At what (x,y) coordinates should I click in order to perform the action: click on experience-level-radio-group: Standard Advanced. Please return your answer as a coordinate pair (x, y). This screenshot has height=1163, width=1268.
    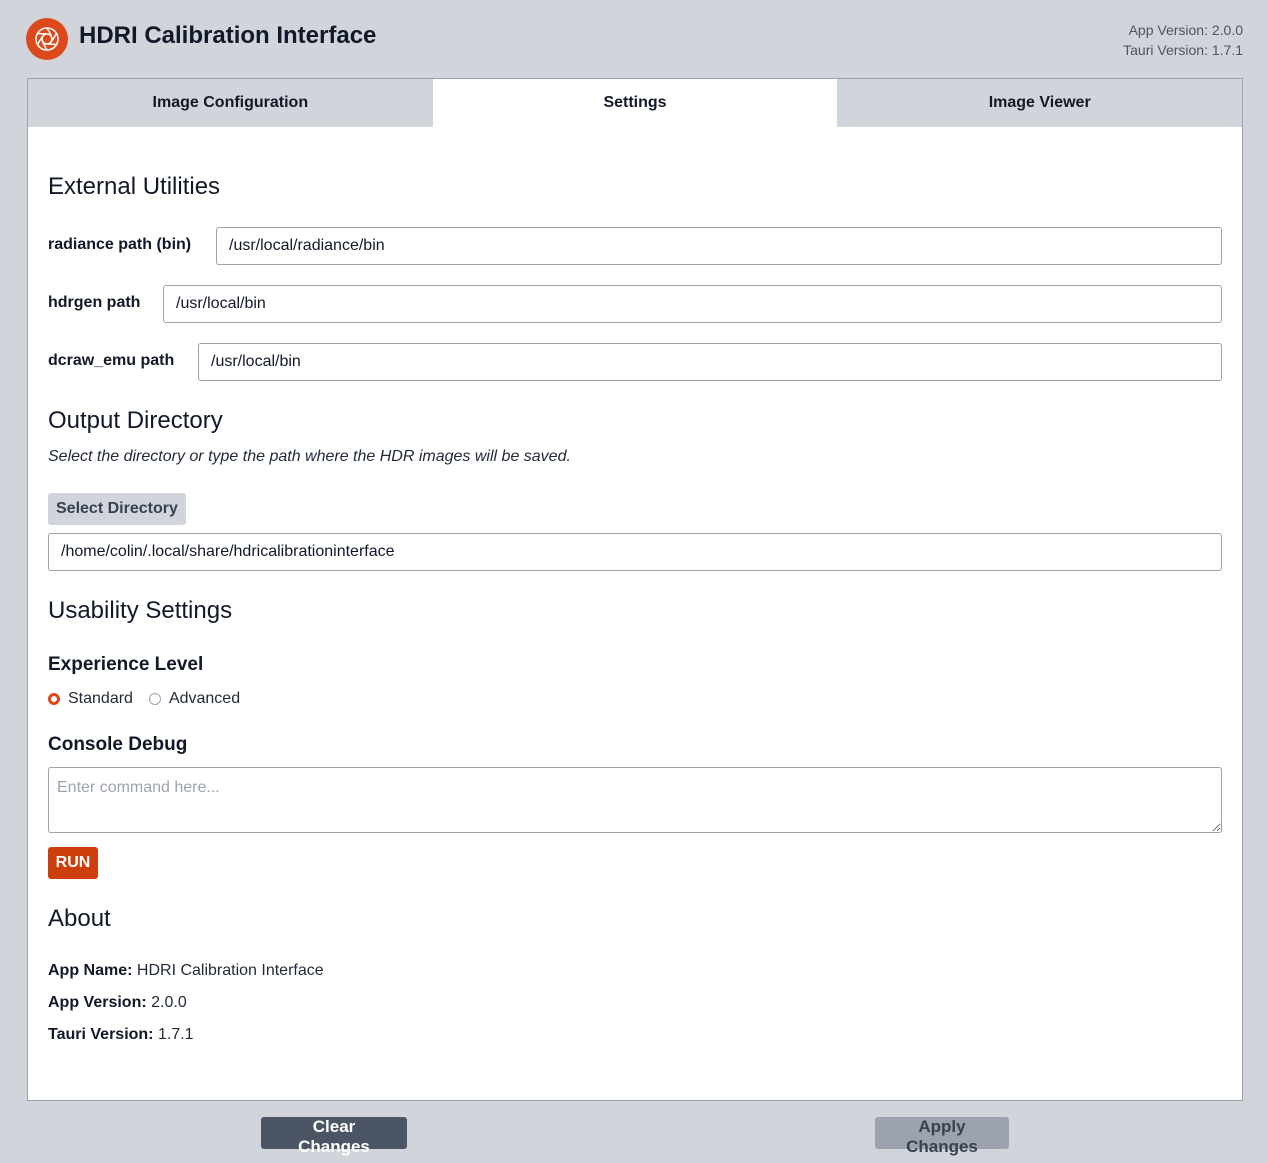
    Looking at the image, I should click on (152, 699).